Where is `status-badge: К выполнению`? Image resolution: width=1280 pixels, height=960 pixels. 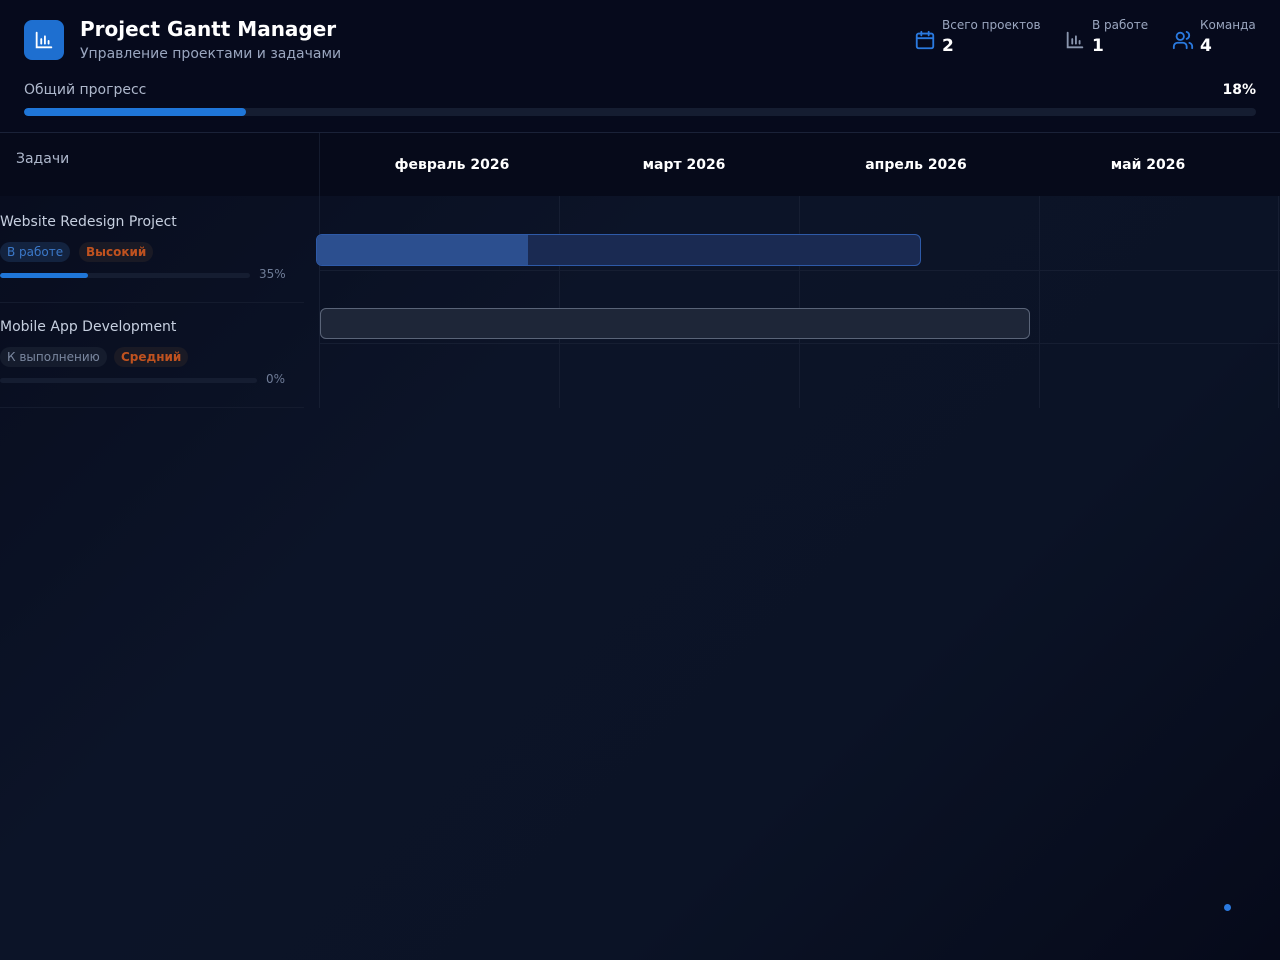 status-badge: К выполнению is located at coordinates (53, 357).